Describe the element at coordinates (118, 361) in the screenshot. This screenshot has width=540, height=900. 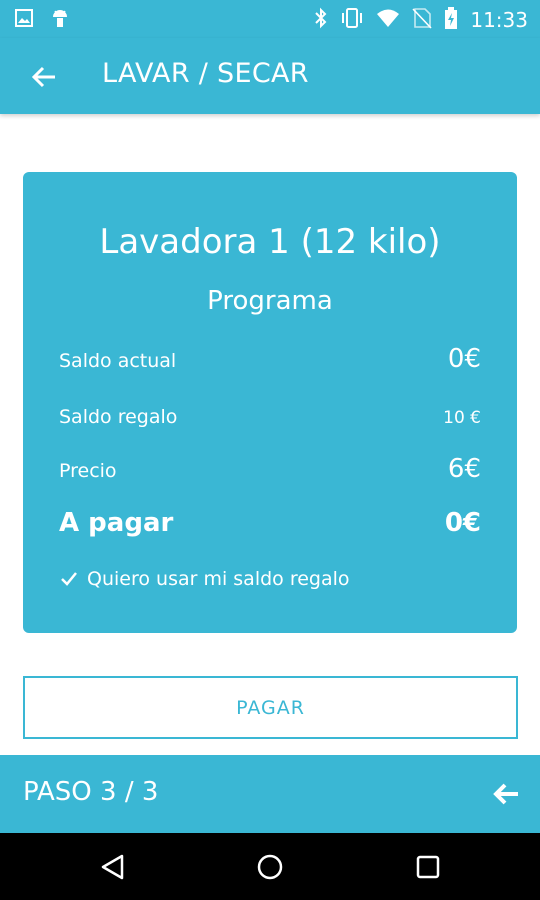
I see `row-label: Saldo actual` at that location.